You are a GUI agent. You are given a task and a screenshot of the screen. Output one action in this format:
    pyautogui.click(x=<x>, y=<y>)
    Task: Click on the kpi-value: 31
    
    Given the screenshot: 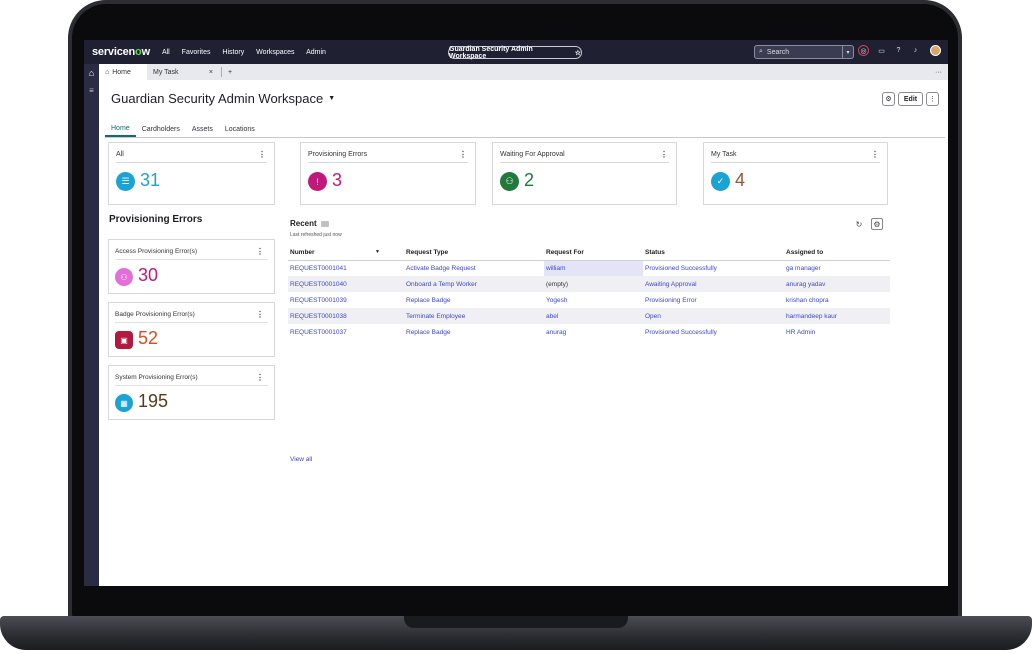 What is the action you would take?
    pyautogui.click(x=150, y=180)
    